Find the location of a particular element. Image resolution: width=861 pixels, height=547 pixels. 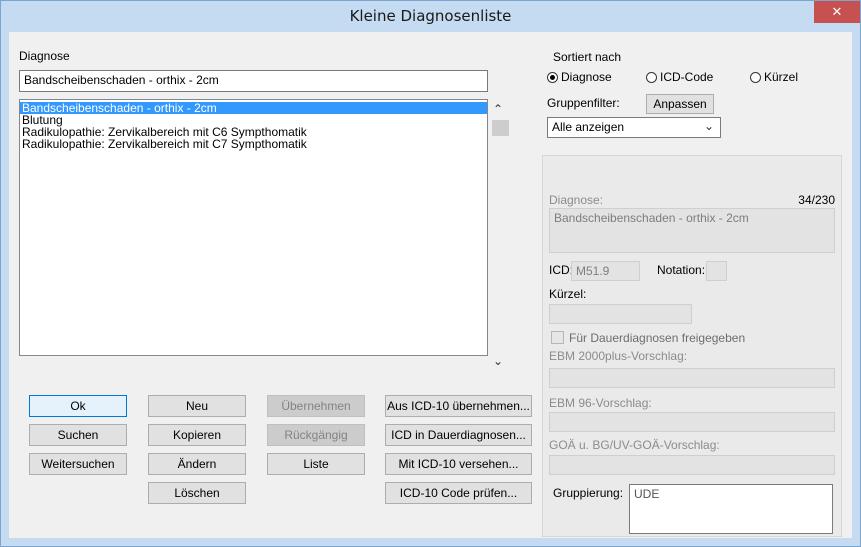

notation-label: Notation: is located at coordinates (681, 270).